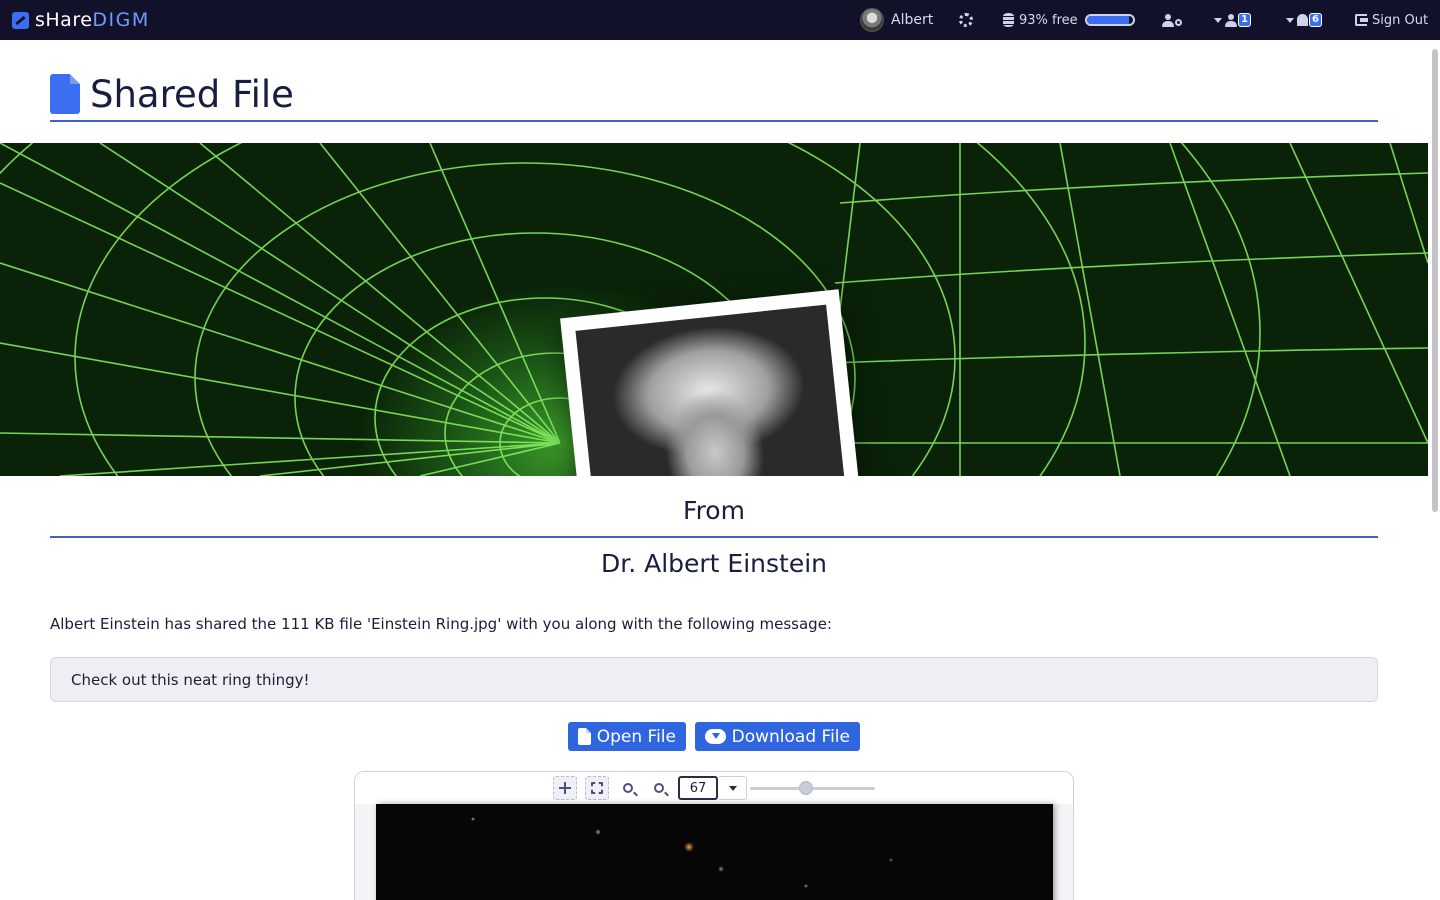  I want to click on zoom-out-button, so click(628, 788).